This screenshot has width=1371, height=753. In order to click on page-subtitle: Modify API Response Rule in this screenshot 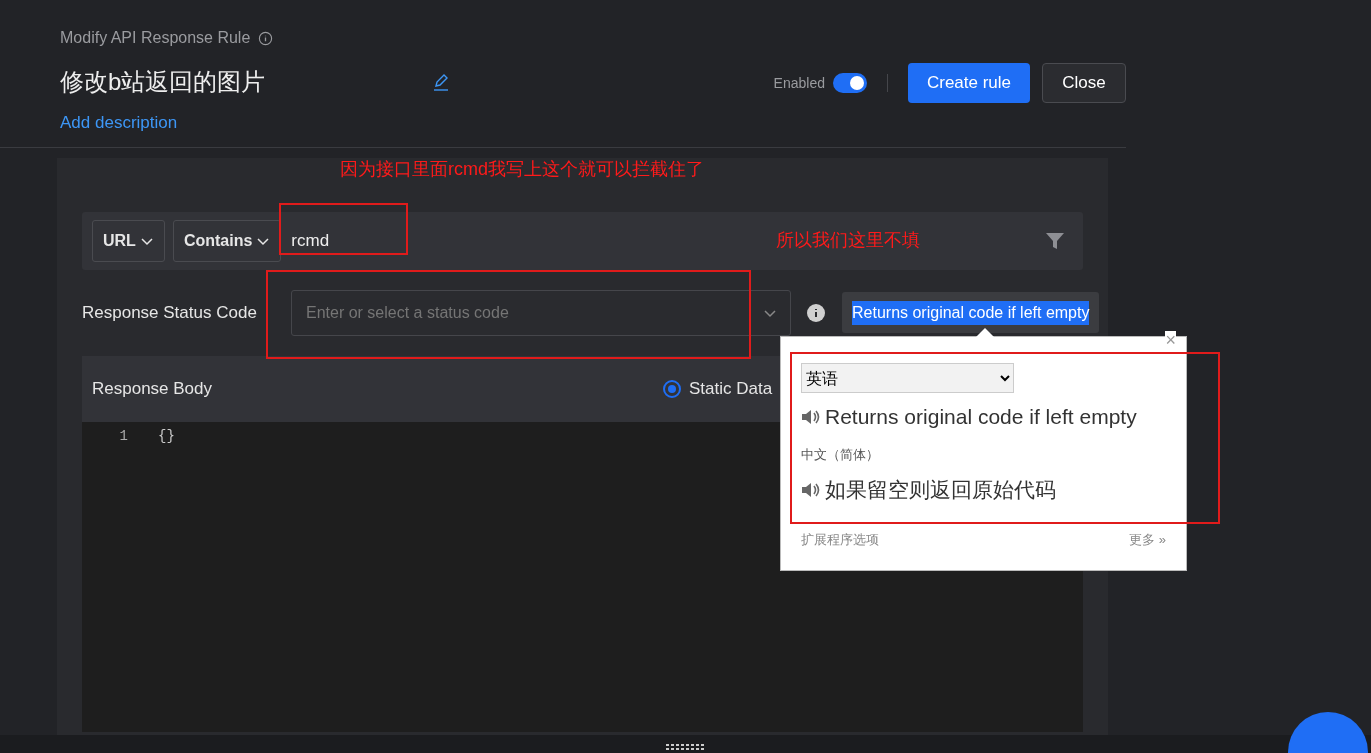, I will do `click(155, 38)`.